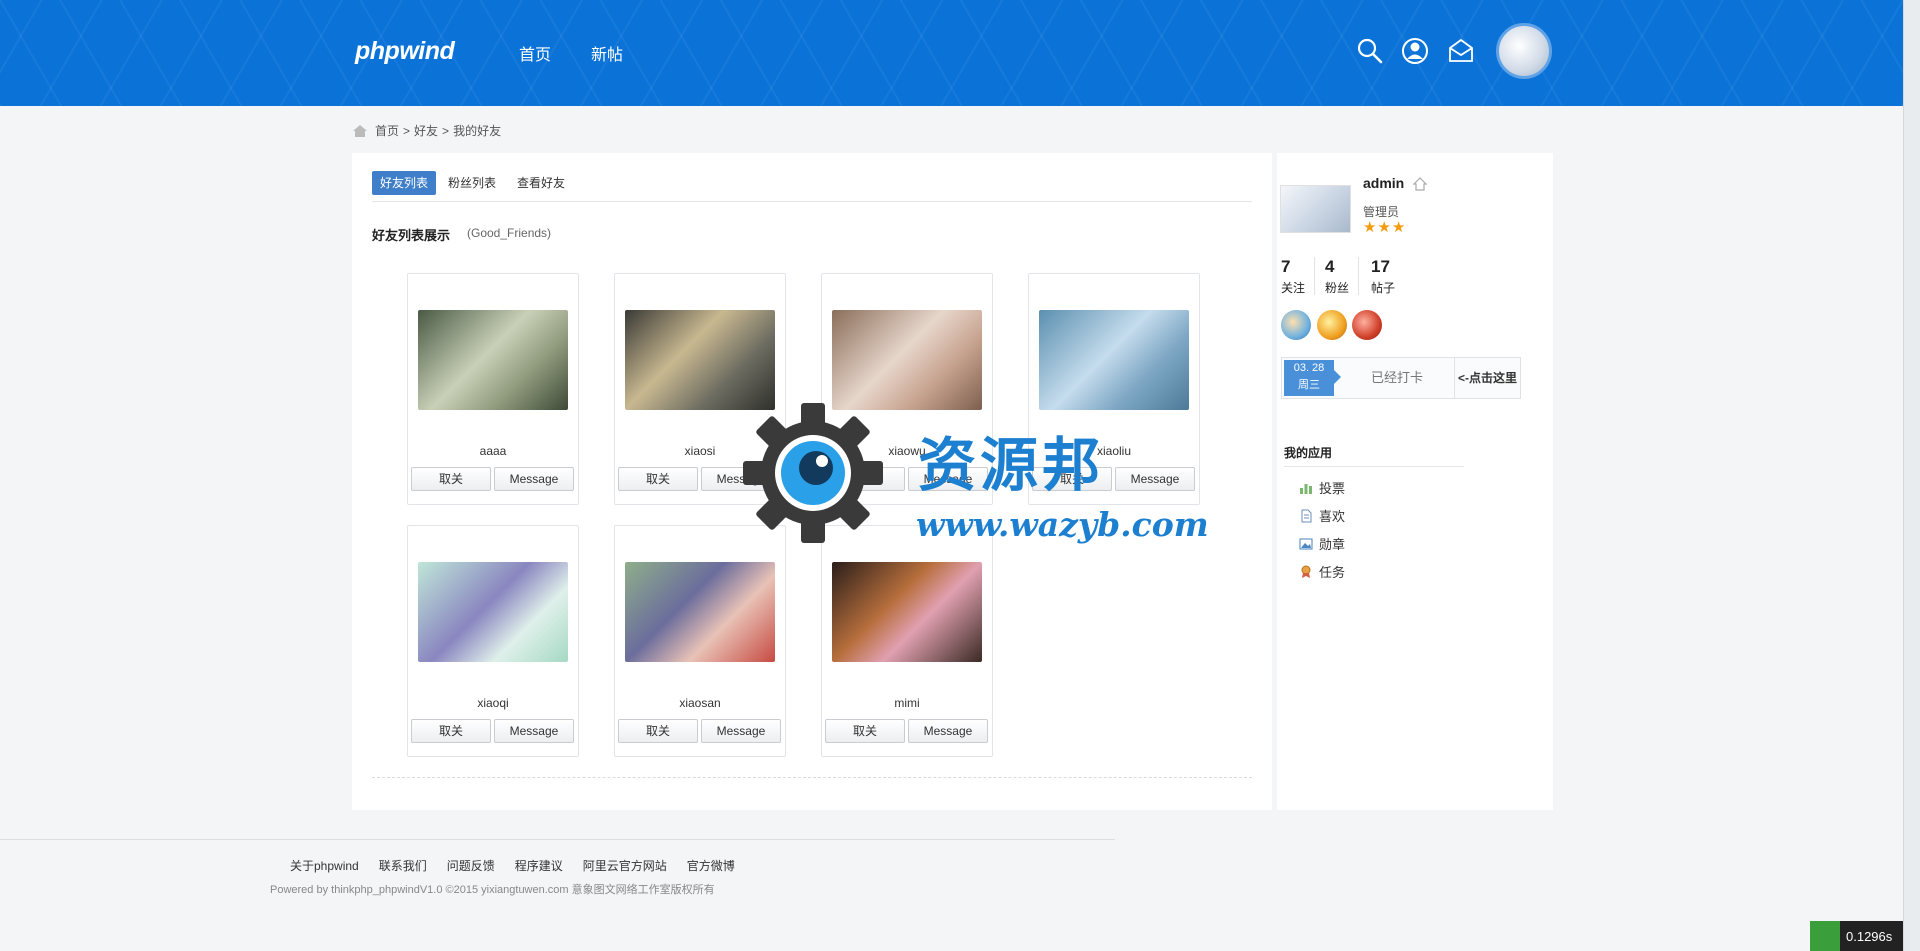 This screenshot has height=951, width=1920. Describe the element at coordinates (472, 183) in the screenshot. I see `tab-fans-list: 粉丝列表` at that location.